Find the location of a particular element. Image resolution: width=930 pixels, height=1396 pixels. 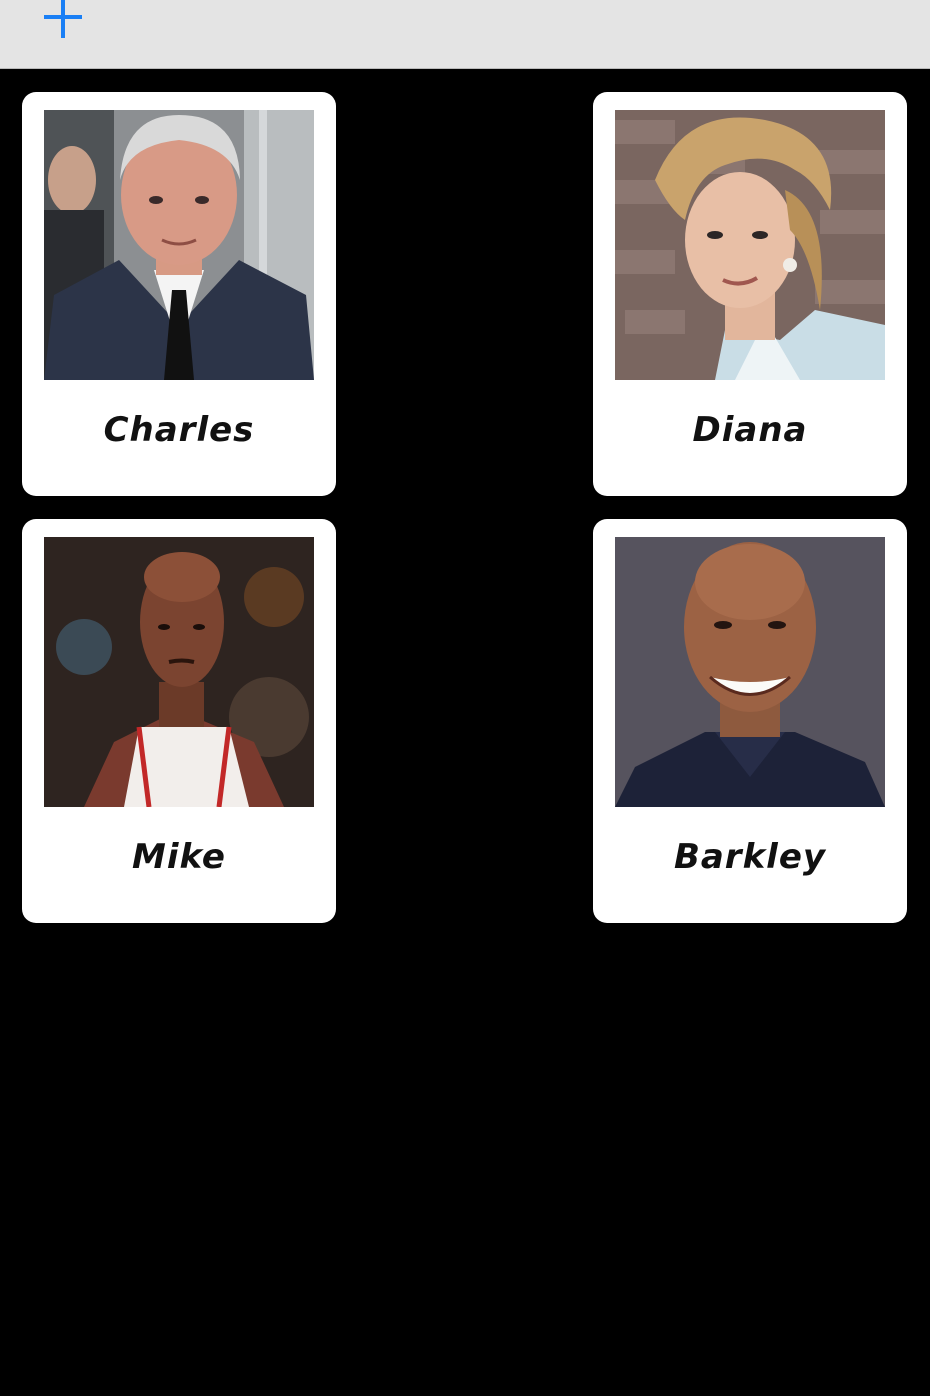

person-card-diana: Diana is located at coordinates (750, 294).